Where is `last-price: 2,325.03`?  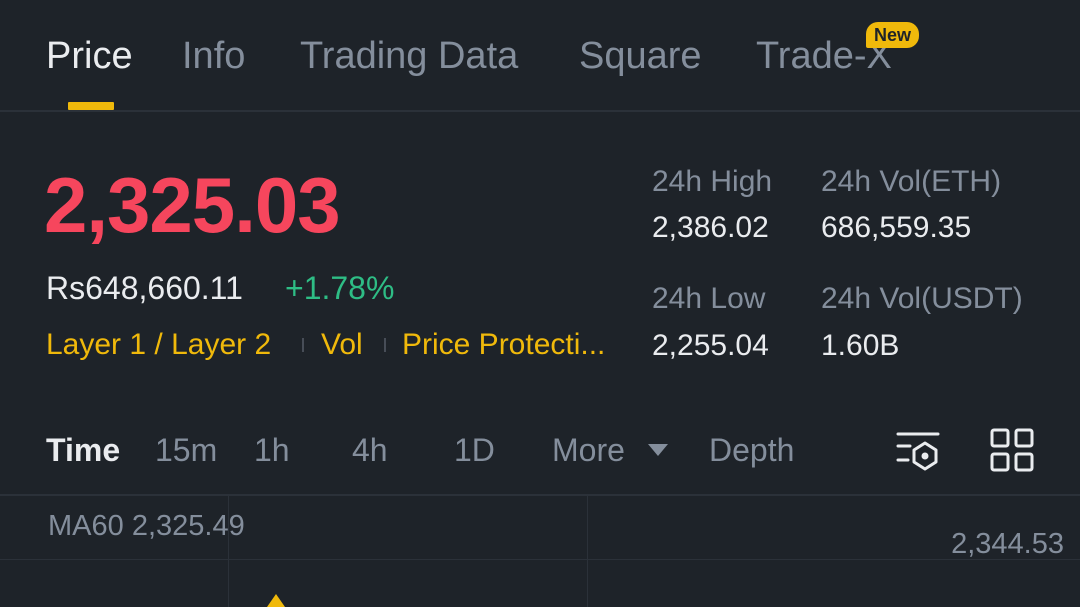
last-price: 2,325.03 is located at coordinates (192, 205).